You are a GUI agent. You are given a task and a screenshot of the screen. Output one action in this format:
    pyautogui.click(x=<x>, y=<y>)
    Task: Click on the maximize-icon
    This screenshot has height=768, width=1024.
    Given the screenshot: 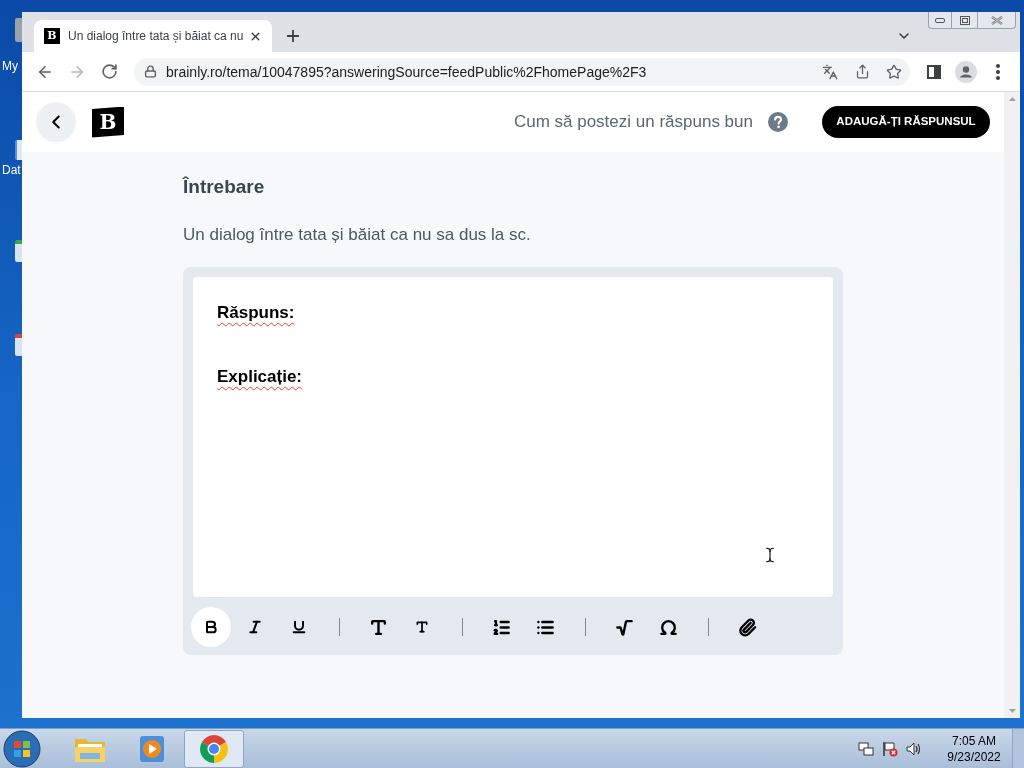 What is the action you would take?
    pyautogui.click(x=964, y=20)
    